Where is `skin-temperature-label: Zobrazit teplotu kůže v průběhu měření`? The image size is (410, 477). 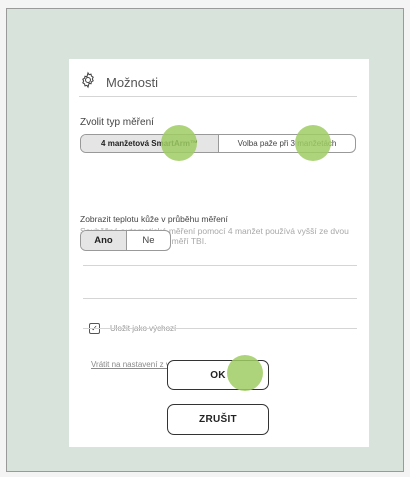
skin-temperature-label: Zobrazit teplotu kůže v průběhu měření is located at coordinates (154, 219).